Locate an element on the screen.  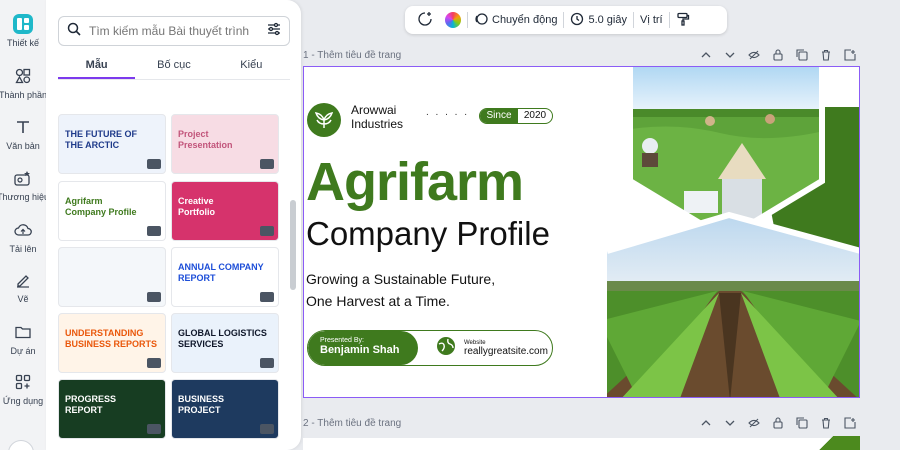
upload-cloud-icon is located at coordinates (23, 230).